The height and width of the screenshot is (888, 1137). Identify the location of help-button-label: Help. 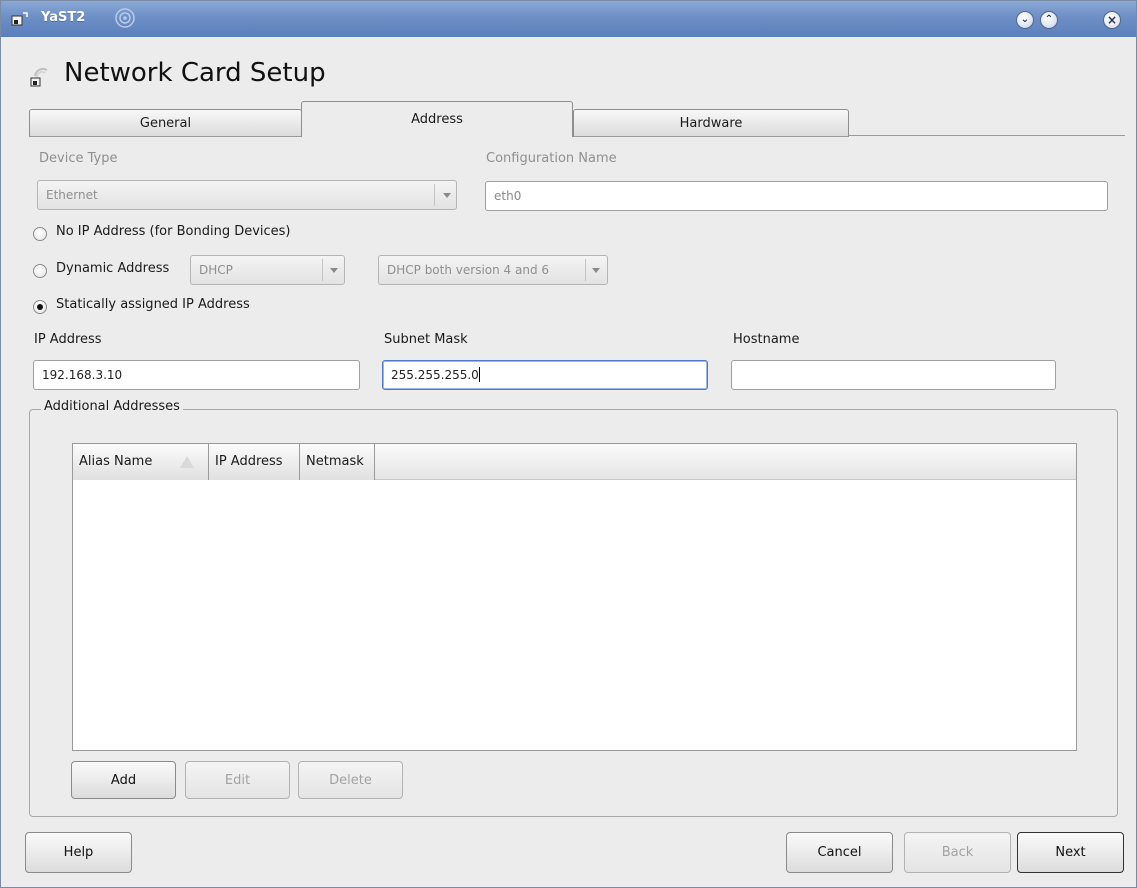
(78, 852).